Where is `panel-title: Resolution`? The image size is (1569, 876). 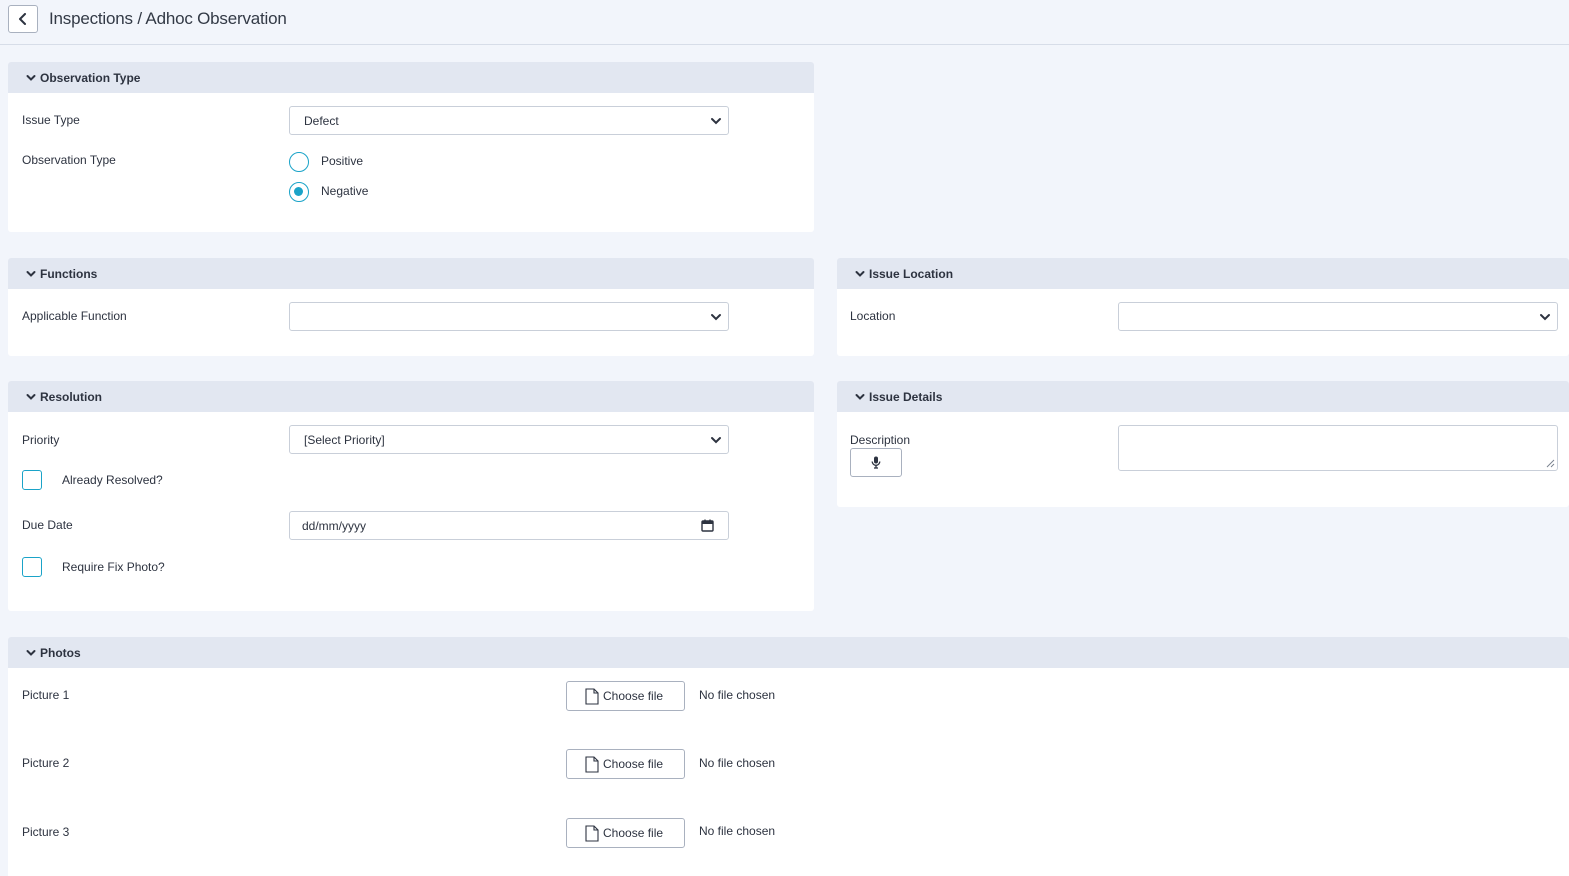
panel-title: Resolution is located at coordinates (71, 396).